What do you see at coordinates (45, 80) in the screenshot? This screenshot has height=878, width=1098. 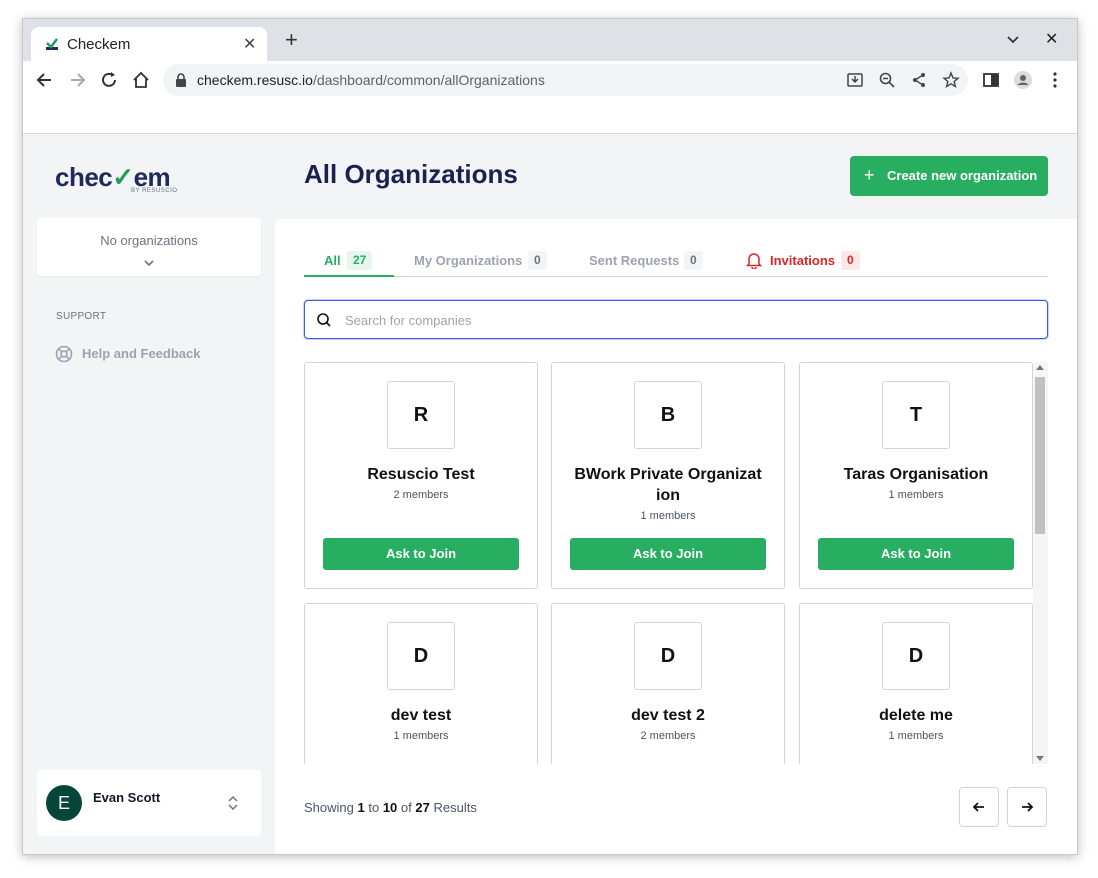 I see `back-arrow-icon` at bounding box center [45, 80].